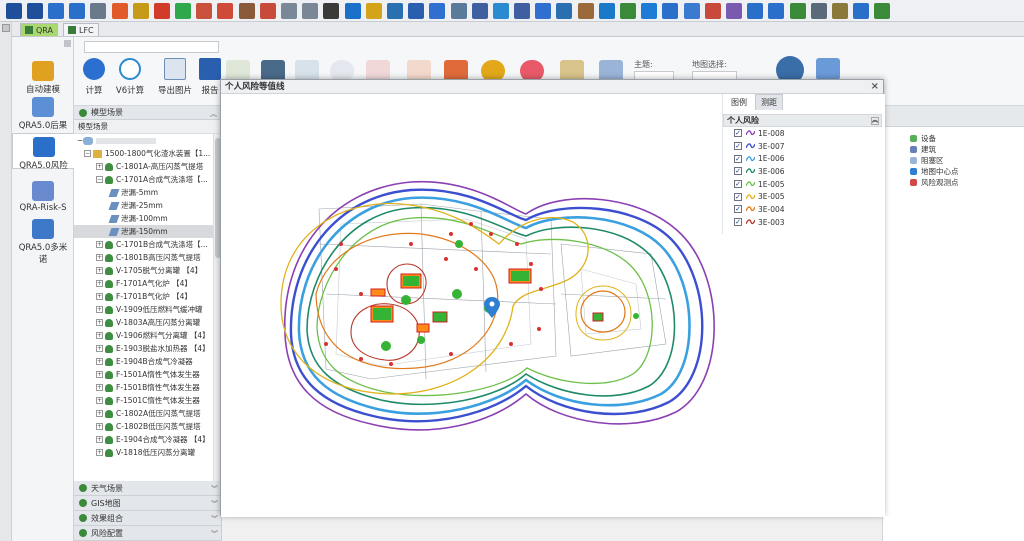 The height and width of the screenshot is (541, 1024). What do you see at coordinates (147, 413) in the screenshot?
I see `tree-item: + C-1802A低压闪蒸气提塔` at bounding box center [147, 413].